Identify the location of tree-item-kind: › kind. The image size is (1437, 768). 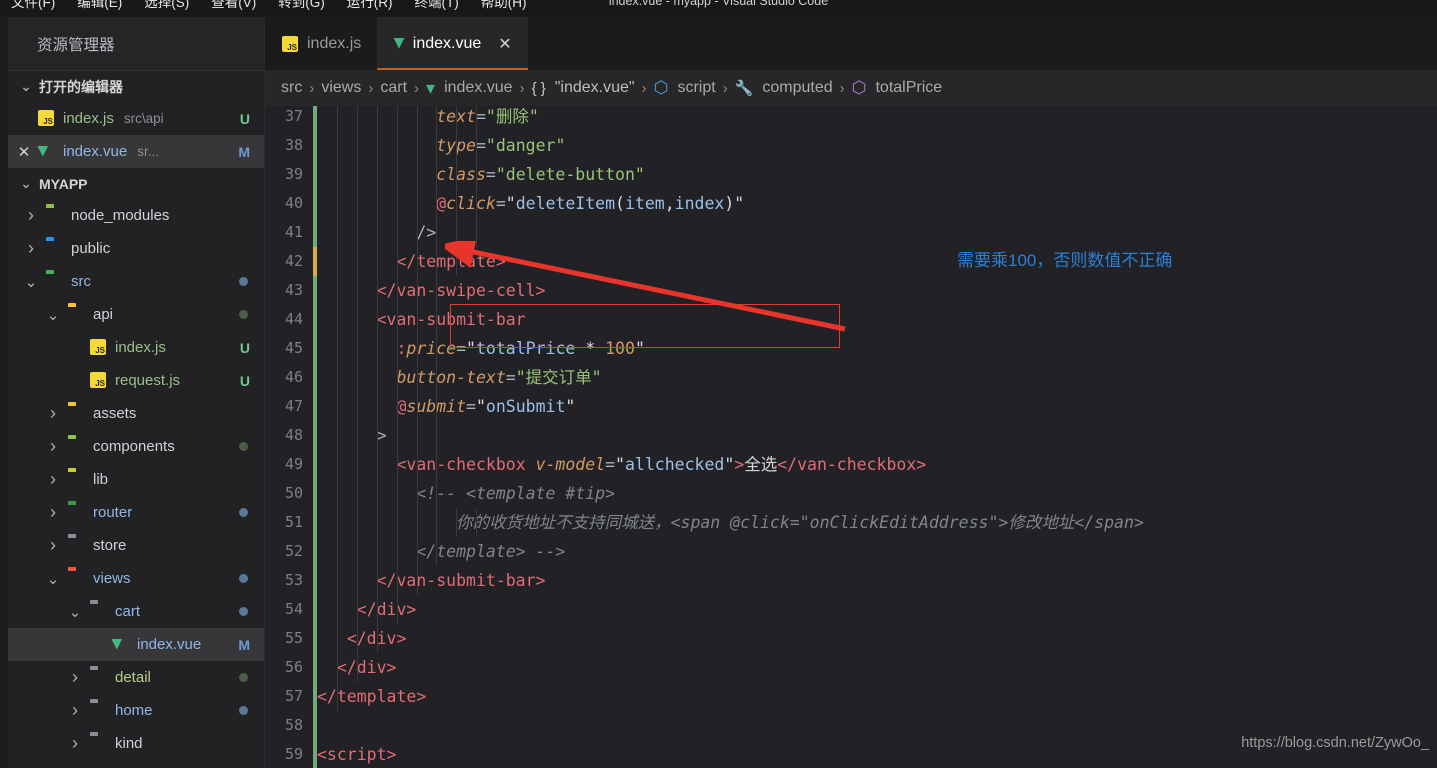
(136, 743).